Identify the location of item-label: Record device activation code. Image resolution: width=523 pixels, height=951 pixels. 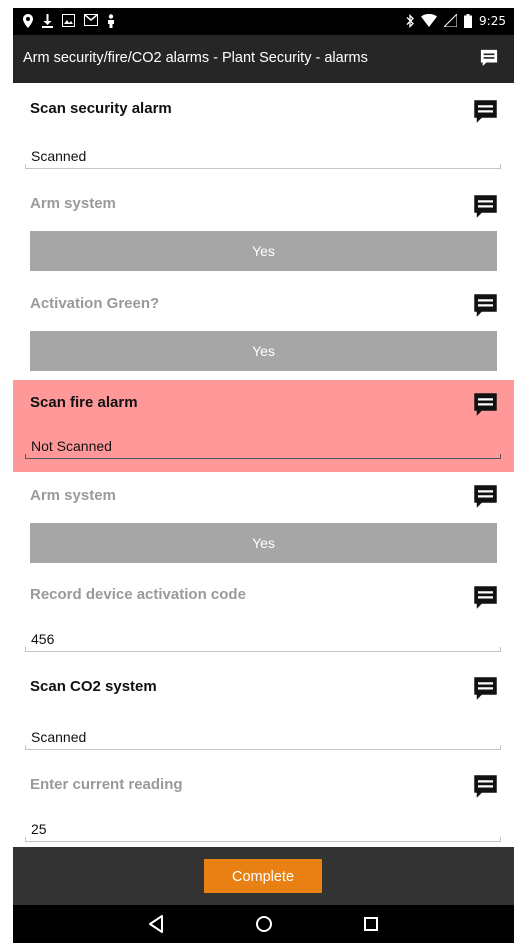
(138, 594).